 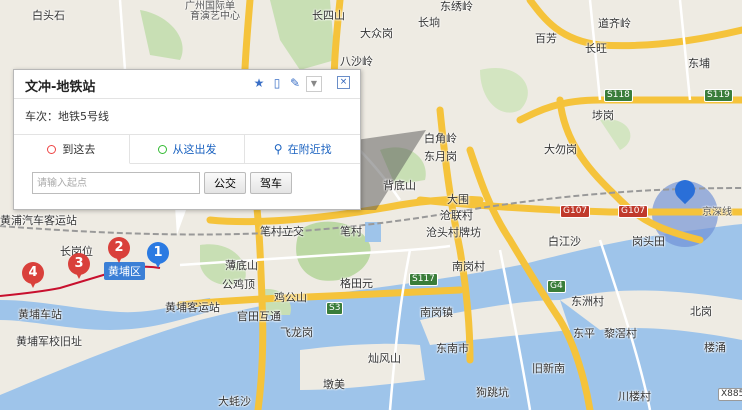 What do you see at coordinates (52, 149) in the screenshot?
I see `start-dot-icon` at bounding box center [52, 149].